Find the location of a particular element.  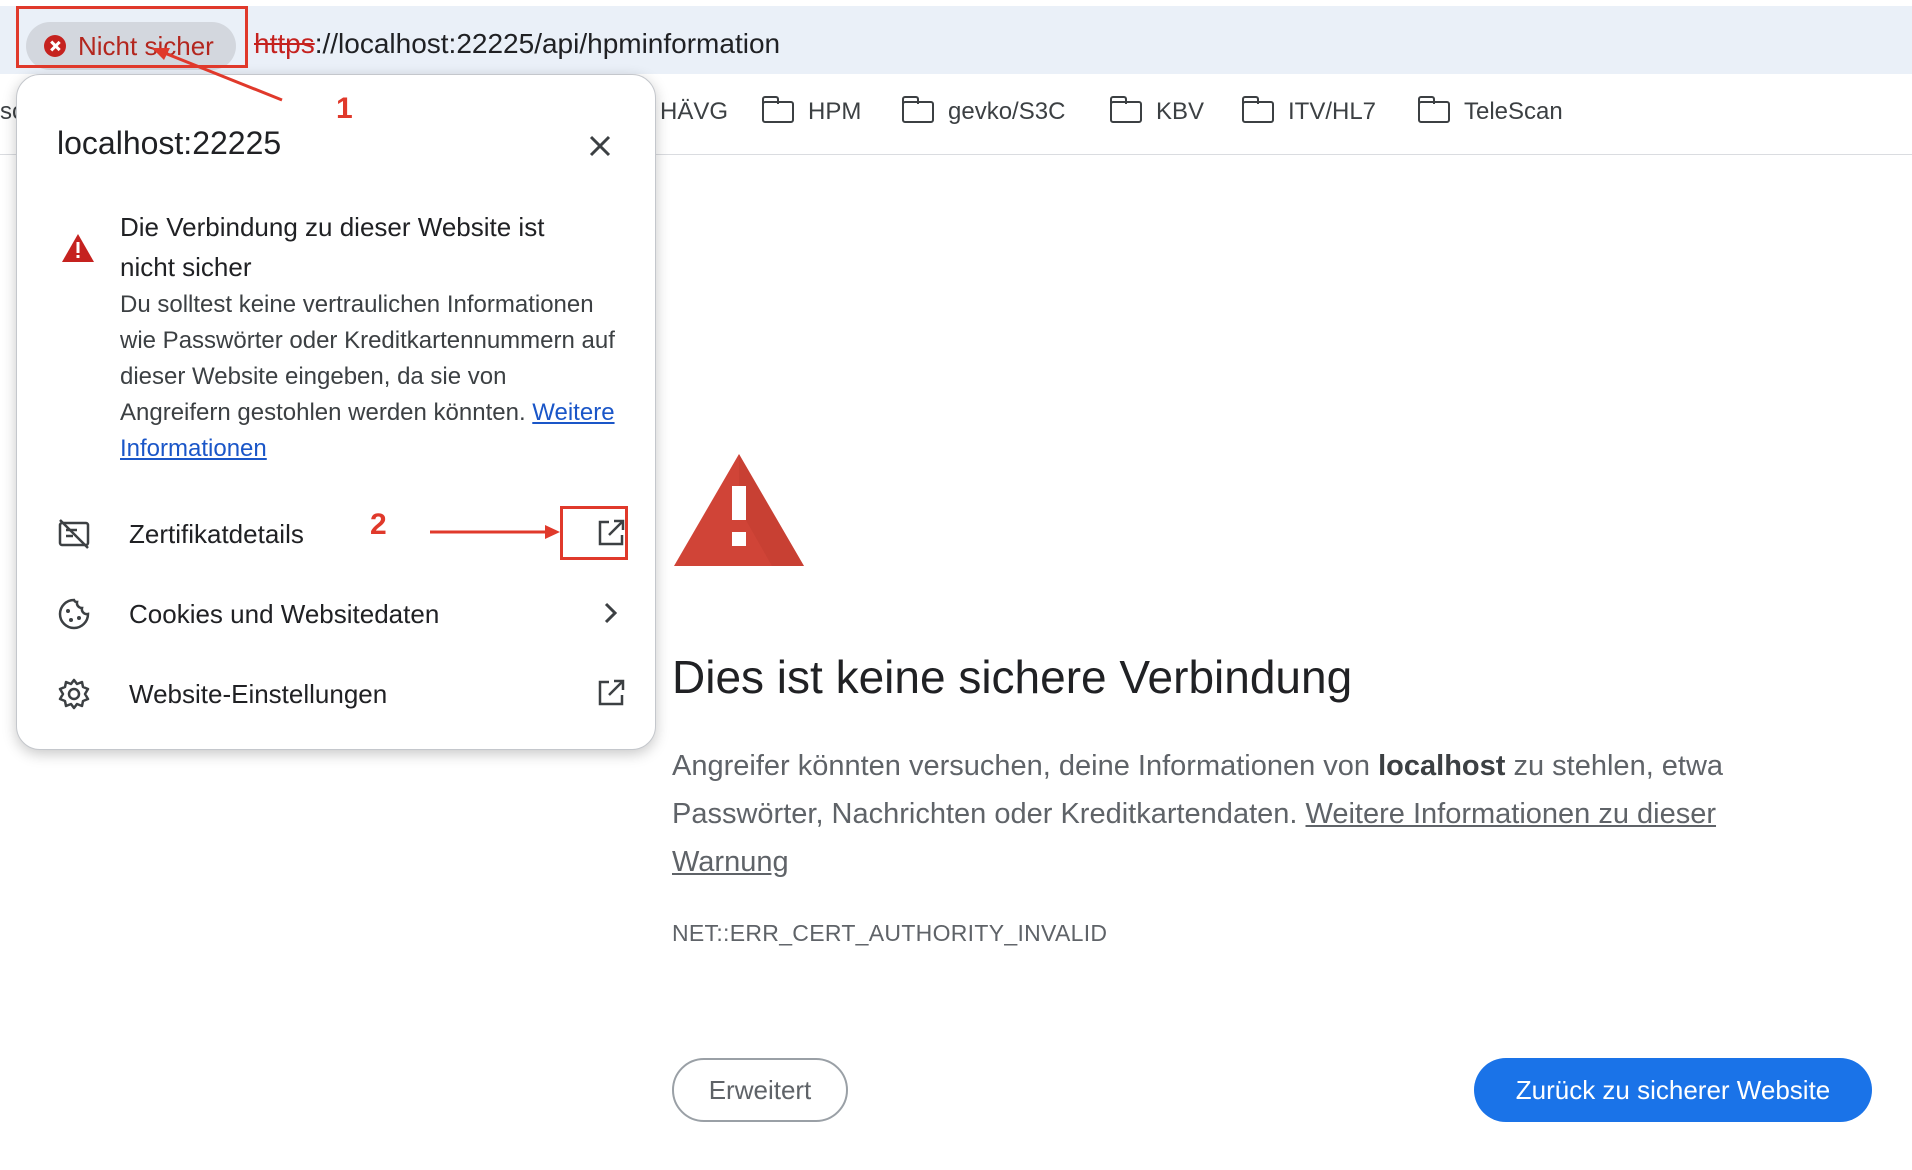

annotation-arrows is located at coordinates (356, 293).